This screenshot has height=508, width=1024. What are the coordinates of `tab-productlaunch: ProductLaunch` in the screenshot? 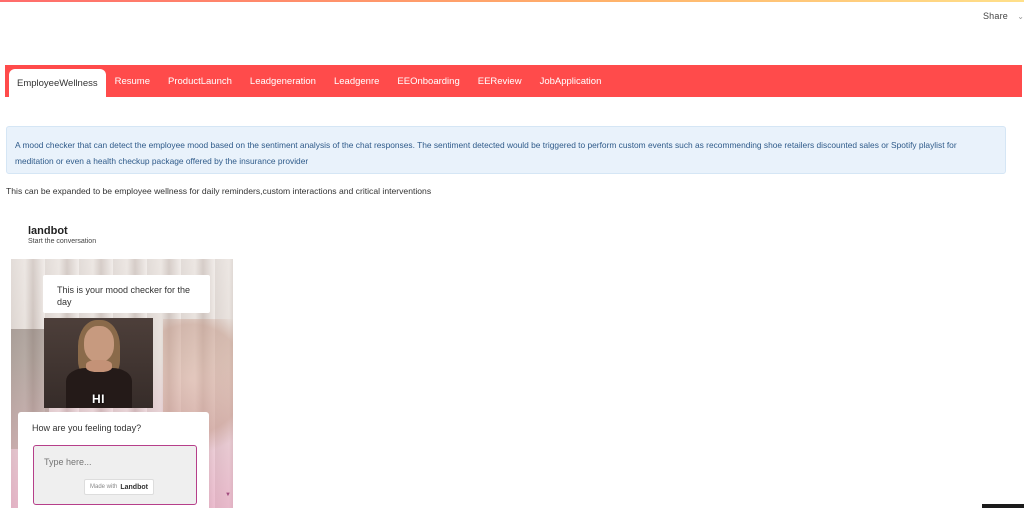 It's located at (200, 81).